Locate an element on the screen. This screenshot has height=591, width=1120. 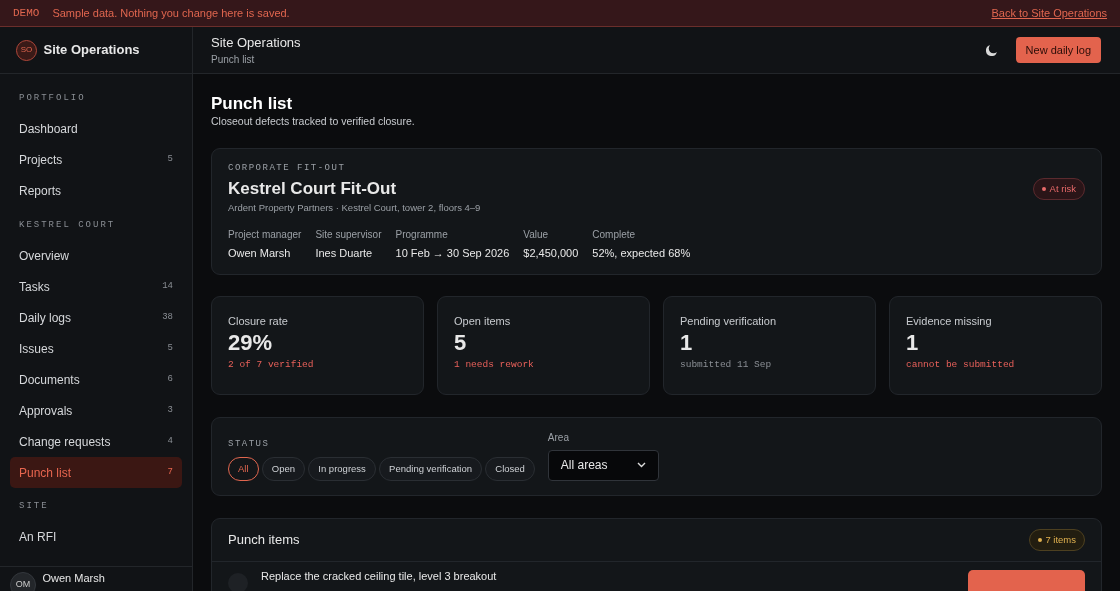
stat-note: 2 of 7 verified is located at coordinates (271, 365).